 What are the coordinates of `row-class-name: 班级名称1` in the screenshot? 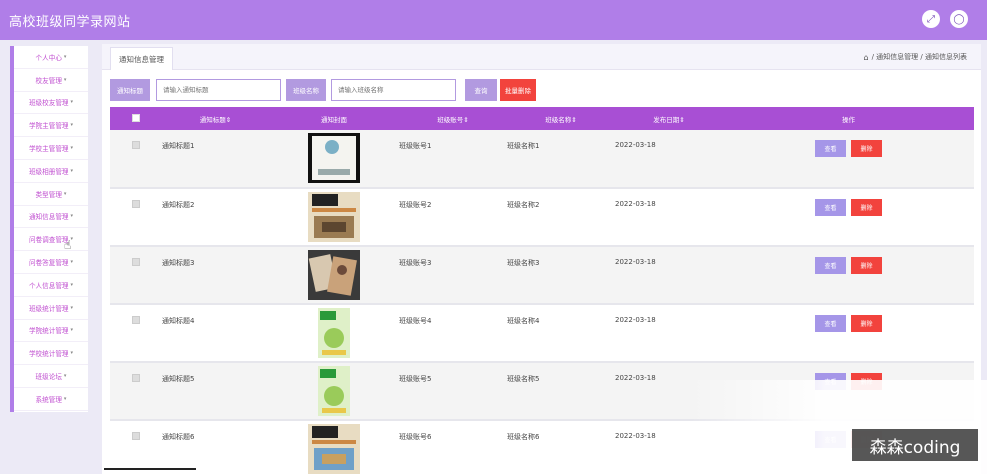 It's located at (523, 146).